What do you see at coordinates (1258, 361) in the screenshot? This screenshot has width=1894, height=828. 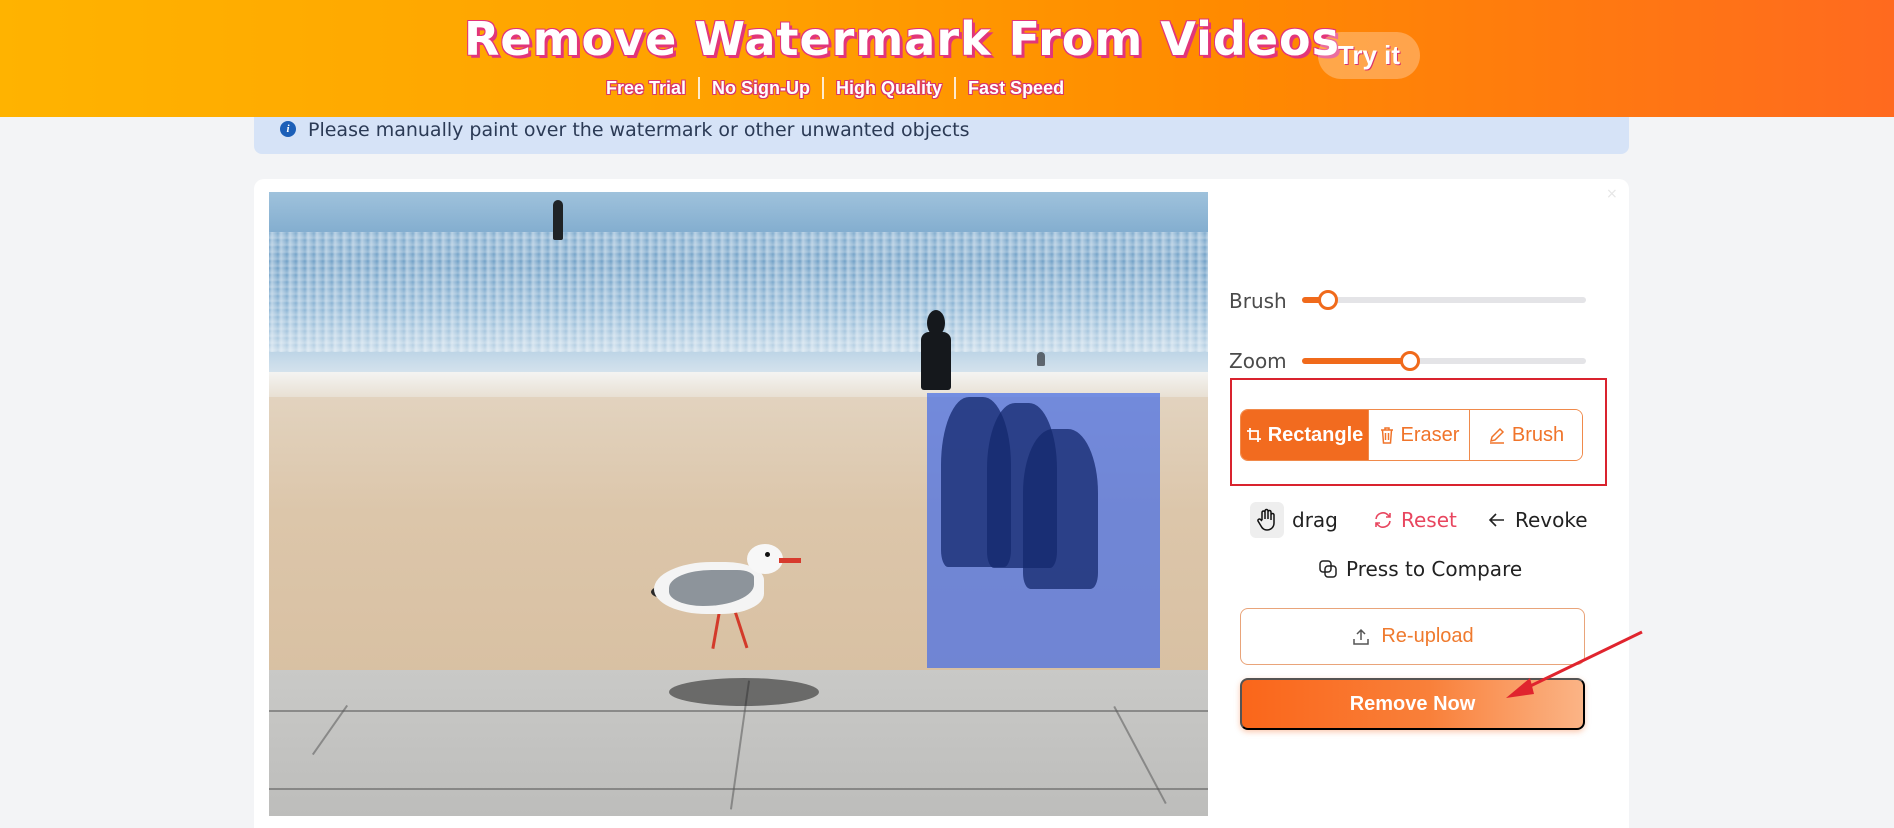 I see `zoom-label: Zoom` at bounding box center [1258, 361].